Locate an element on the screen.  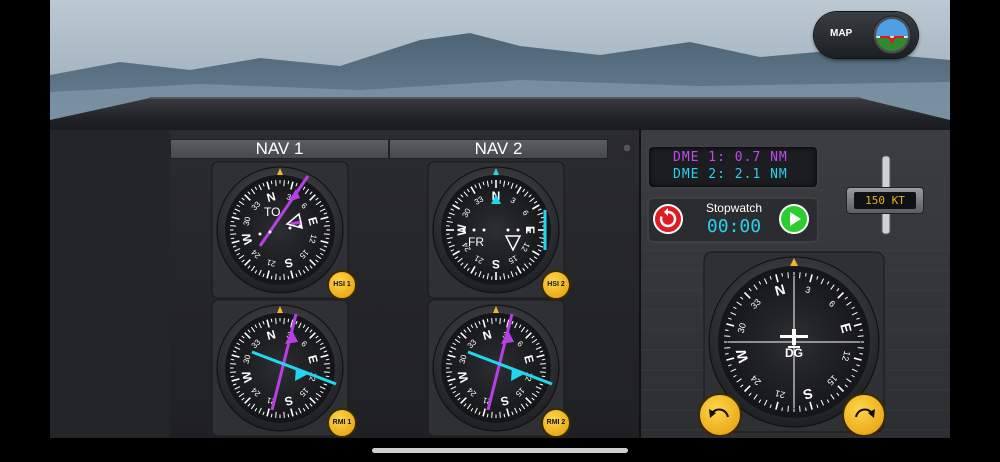
stopwatch-title: Stopwatch is located at coordinates (734, 208).